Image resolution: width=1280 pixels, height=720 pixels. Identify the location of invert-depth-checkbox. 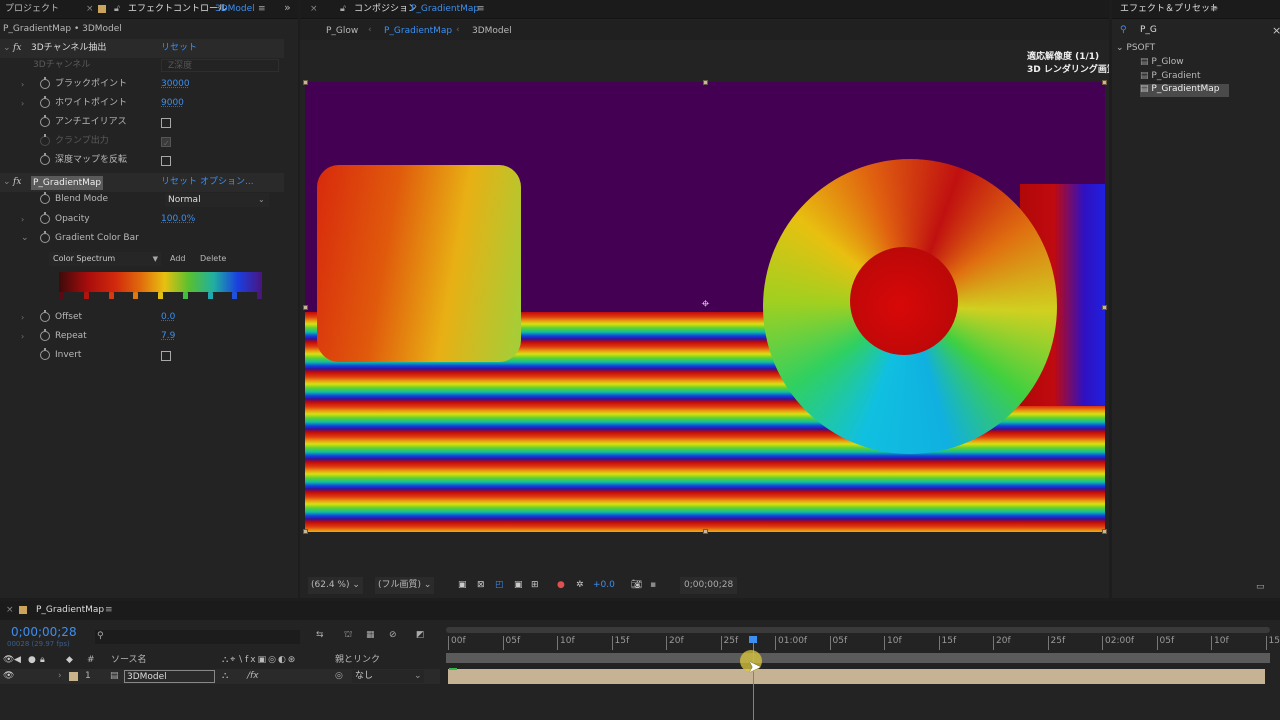
(166, 161).